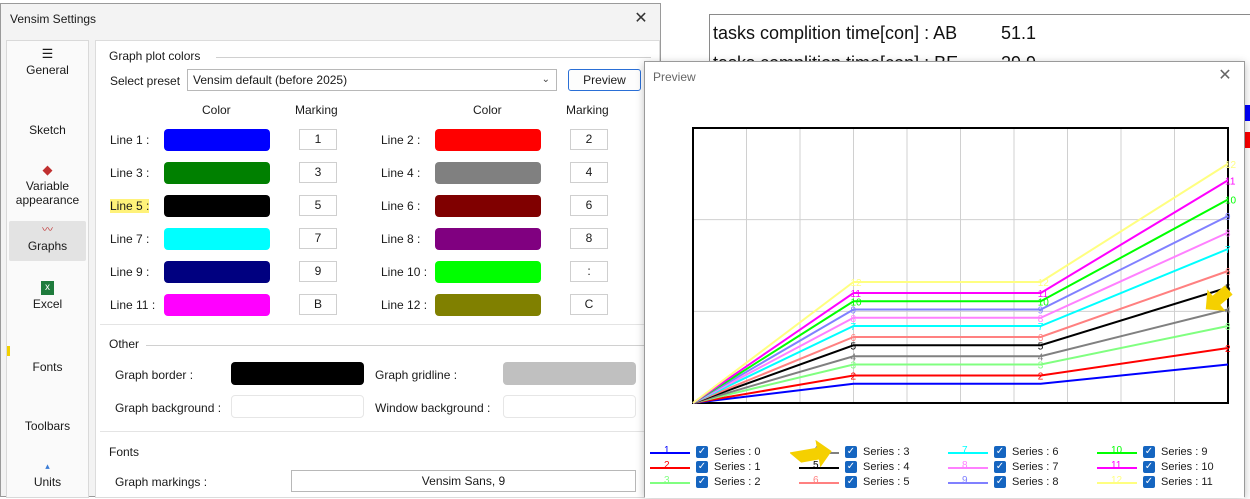  What do you see at coordinates (47, 130) in the screenshot?
I see `sidebar-item-label: Sketch` at bounding box center [47, 130].